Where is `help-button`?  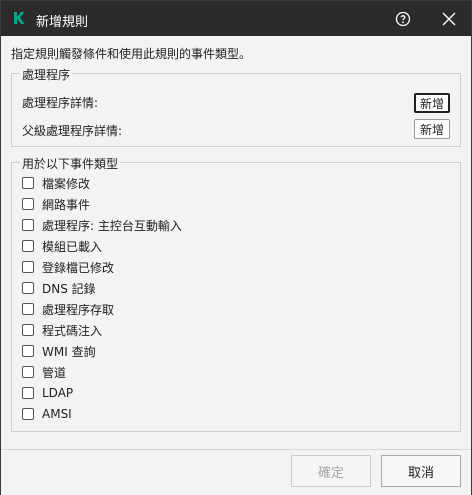
help-button is located at coordinates (403, 19).